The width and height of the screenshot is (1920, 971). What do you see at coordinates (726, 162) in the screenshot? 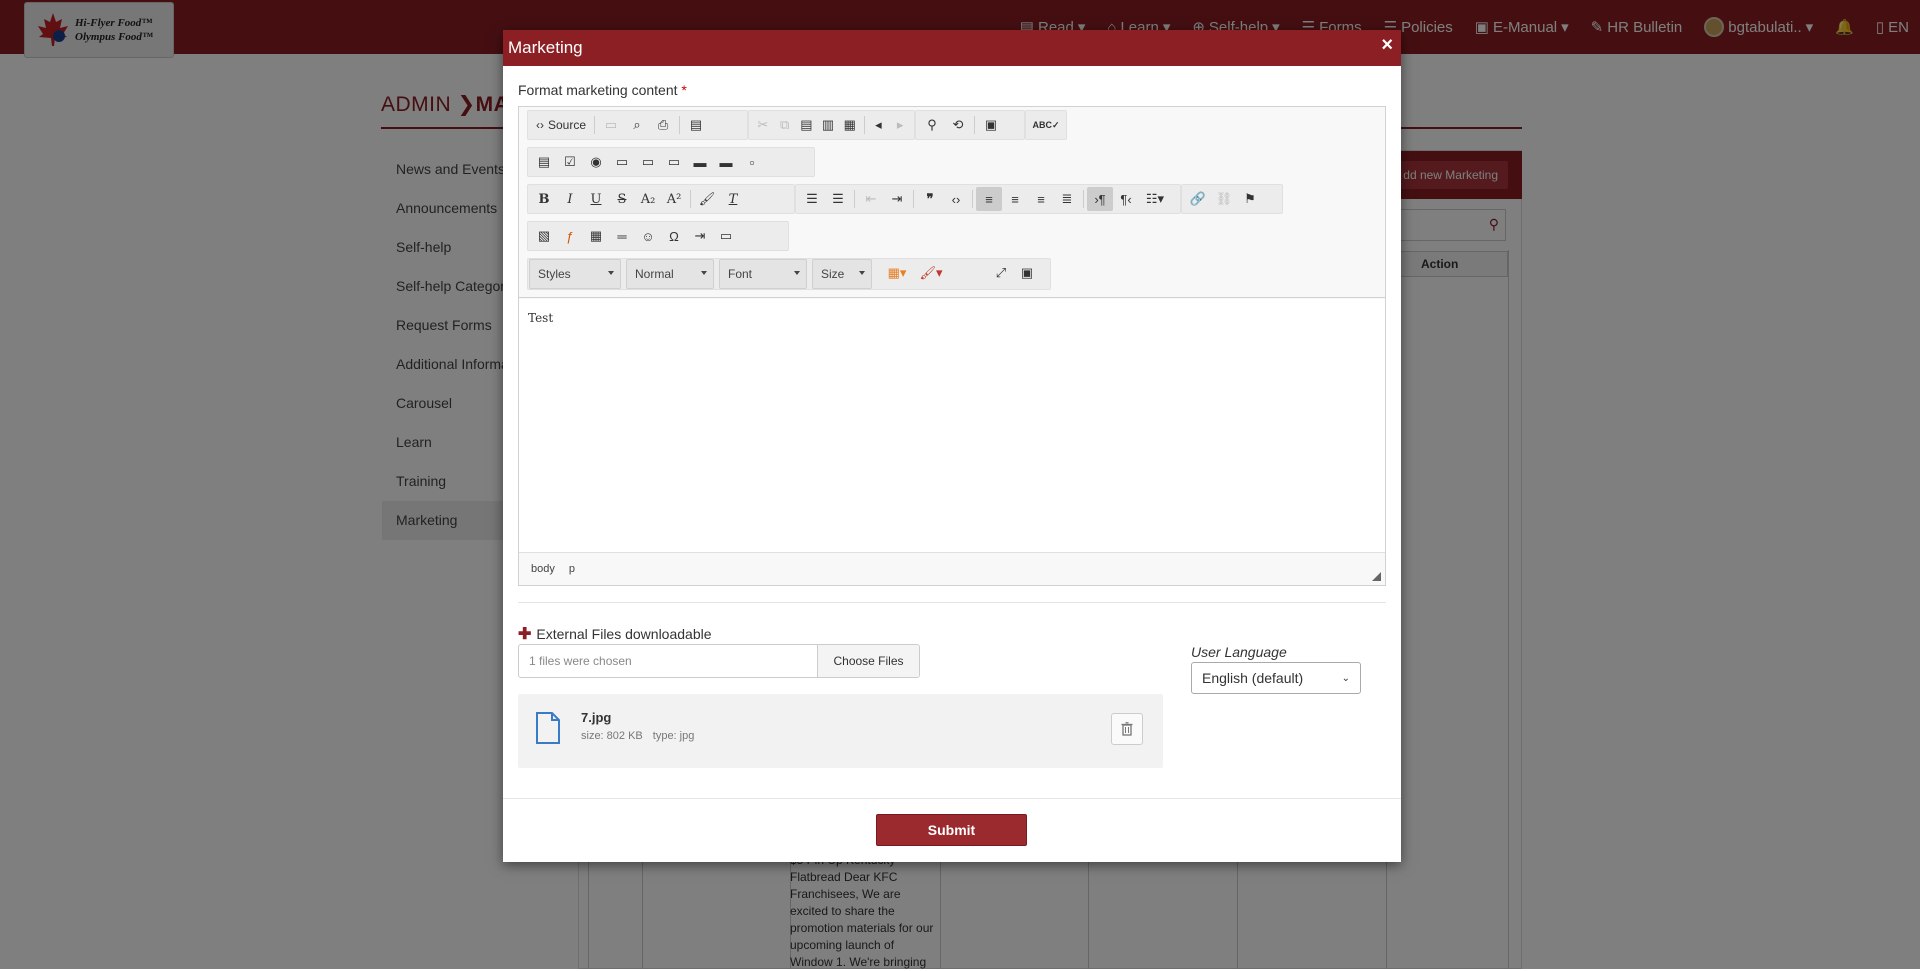
I see `image-button-icon: ▬` at bounding box center [726, 162].